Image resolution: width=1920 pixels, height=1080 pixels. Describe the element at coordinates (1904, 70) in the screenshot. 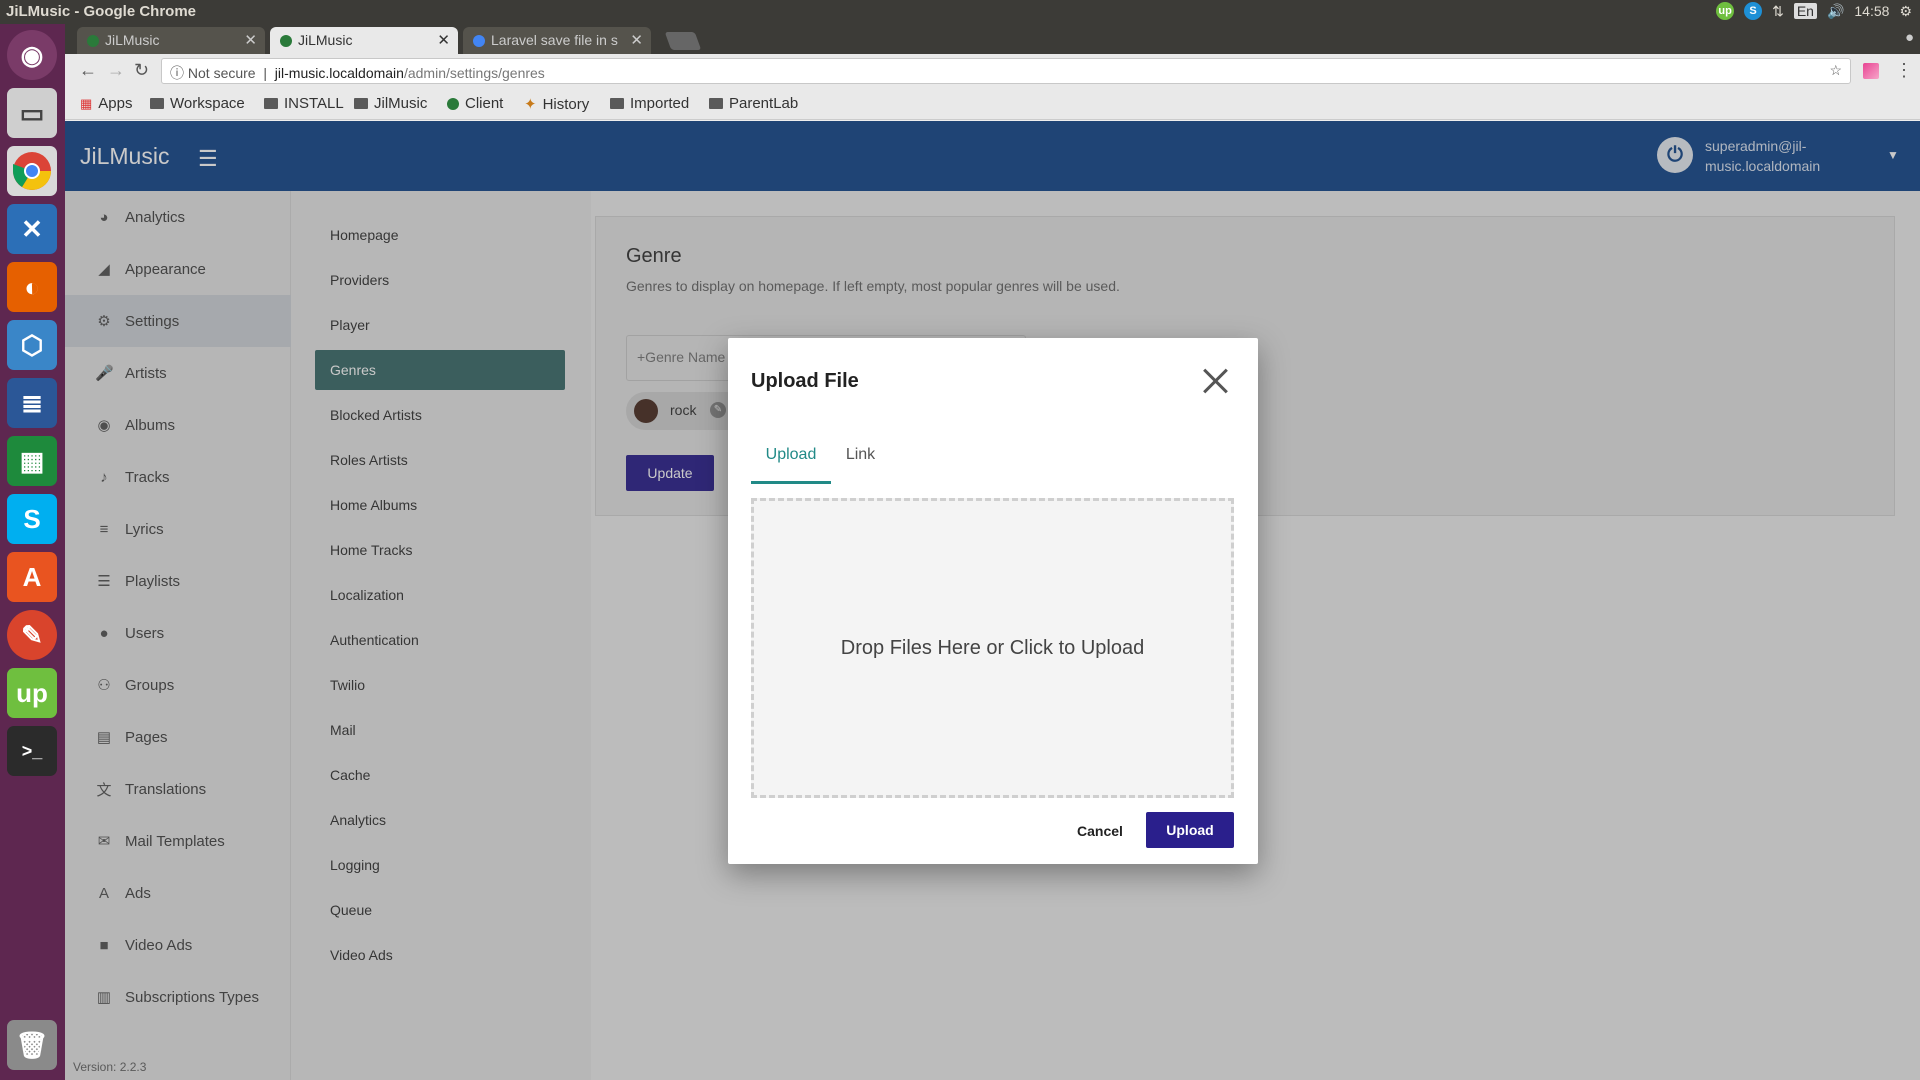

I see `menu-kebab-icon: ⋮` at that location.